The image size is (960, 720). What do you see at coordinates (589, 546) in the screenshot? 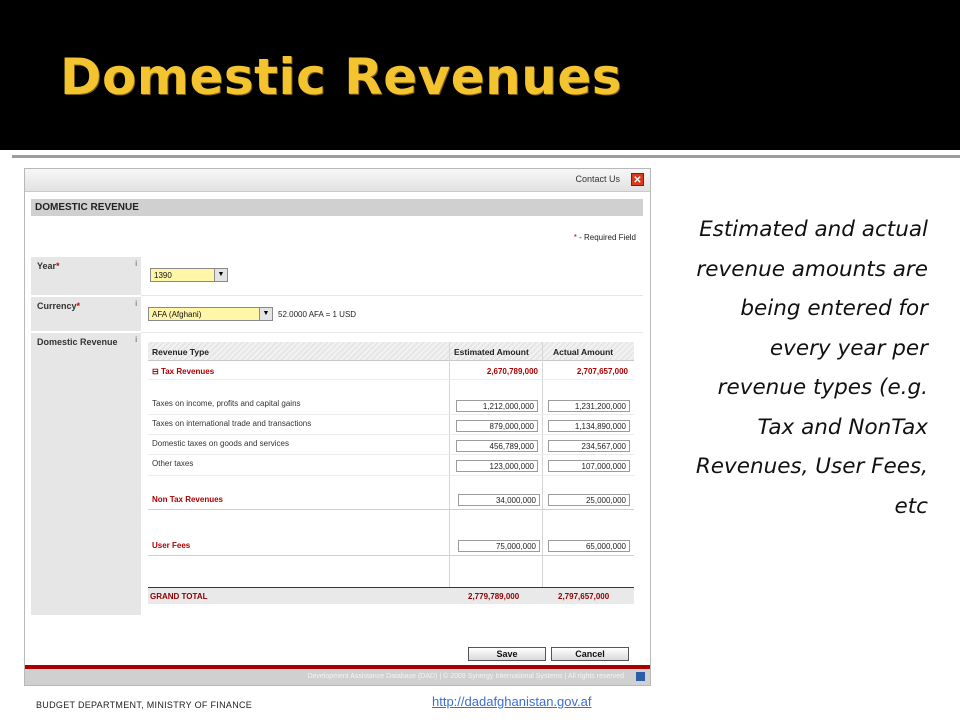
I see `user-fees-actual-input: 65,000,000` at bounding box center [589, 546].